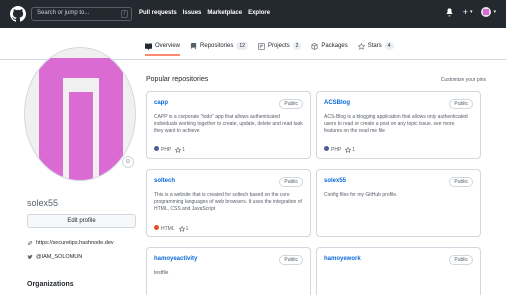 The image size is (506, 295). I want to click on header-nav: Pull requests Issues Marketplace Explore, so click(204, 13).